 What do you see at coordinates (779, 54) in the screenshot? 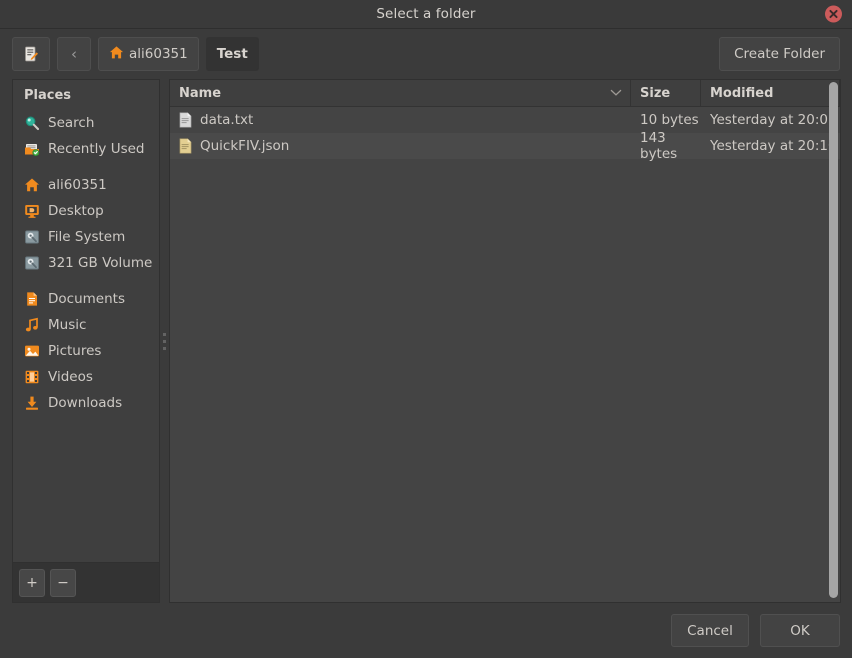
I see `create-folder-button: Create Folder` at bounding box center [779, 54].